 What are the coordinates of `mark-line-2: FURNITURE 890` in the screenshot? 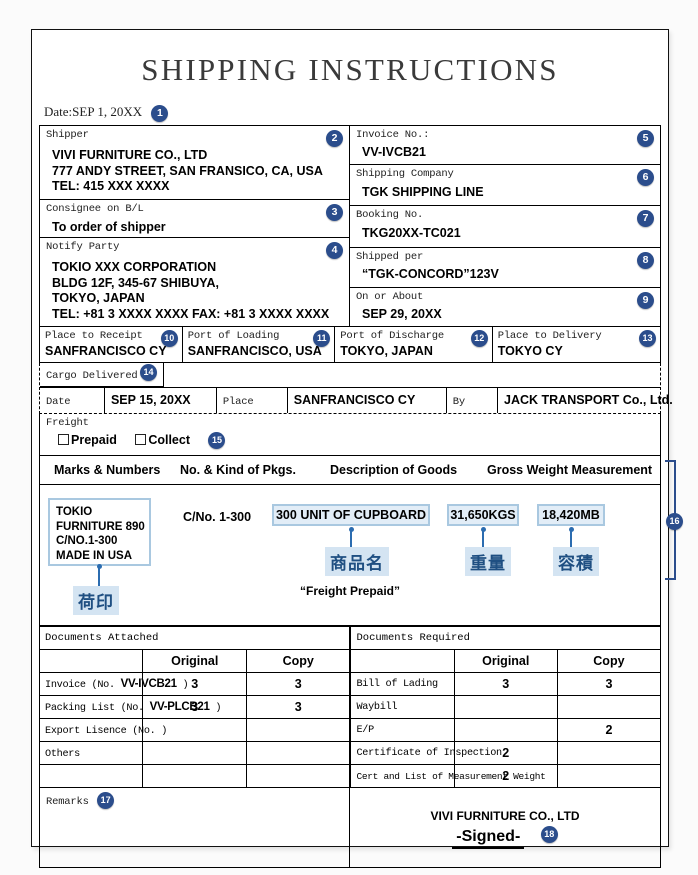 It's located at (100, 526).